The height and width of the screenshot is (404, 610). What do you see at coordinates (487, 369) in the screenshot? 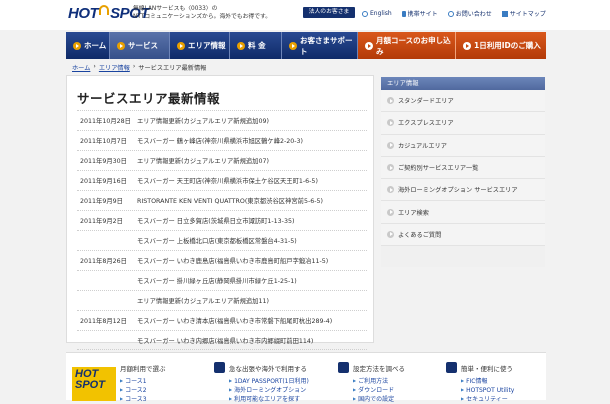
I see `quicklinks-title: 簡単・便利に使う` at bounding box center [487, 369].